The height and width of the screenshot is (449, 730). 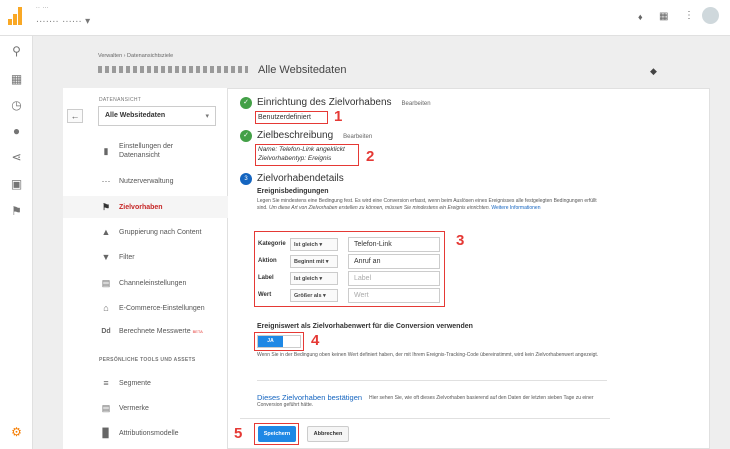 I want to click on step2-title: Zielbeschreibung, so click(x=295, y=135).